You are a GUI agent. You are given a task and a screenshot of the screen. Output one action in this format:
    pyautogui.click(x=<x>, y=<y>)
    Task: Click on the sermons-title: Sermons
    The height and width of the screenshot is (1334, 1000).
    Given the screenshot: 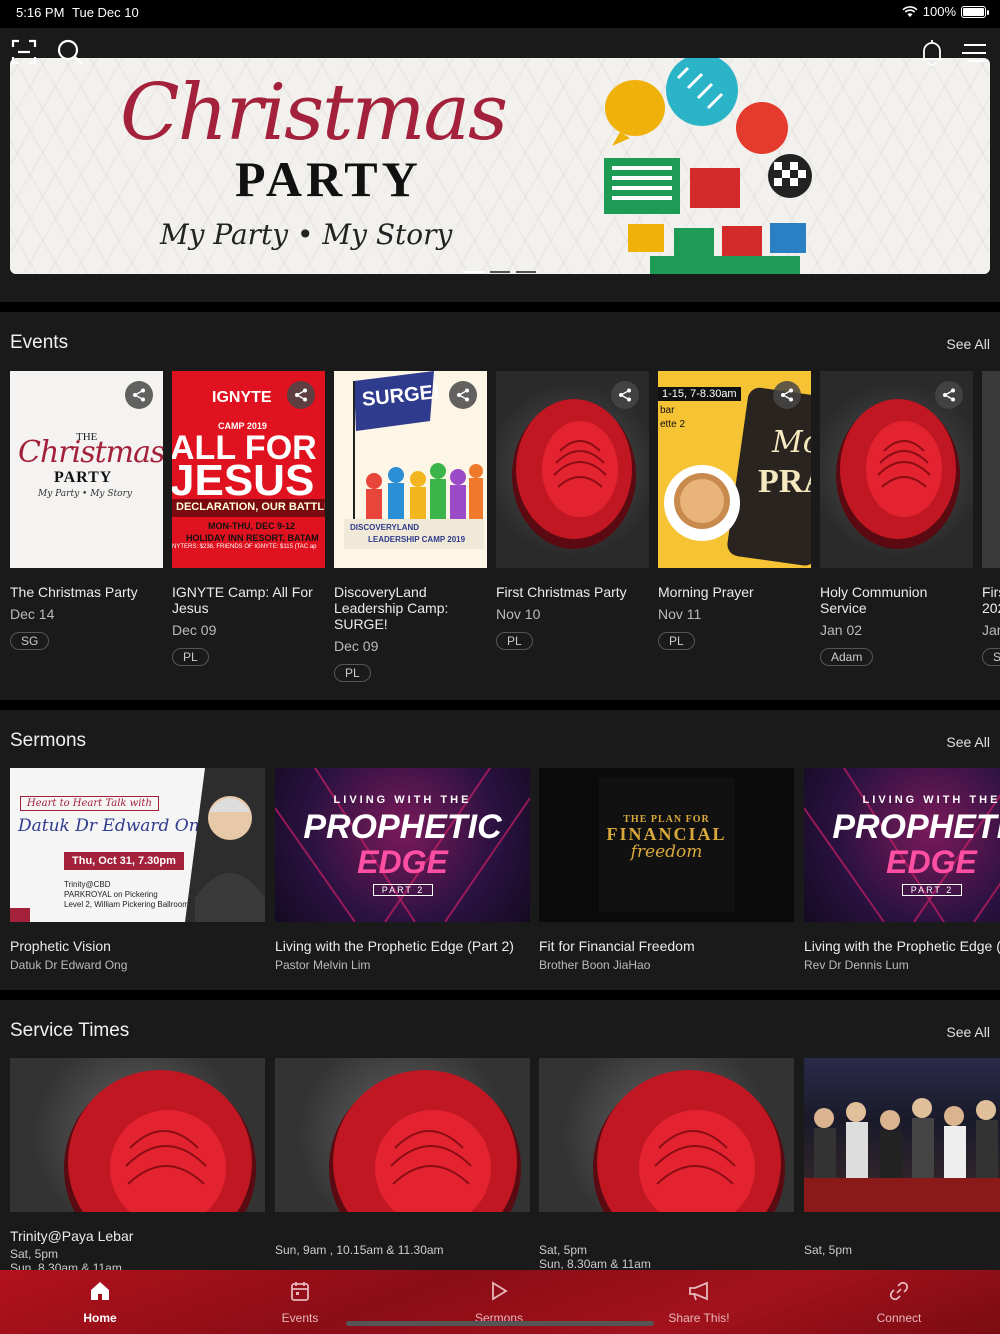 What is the action you would take?
    pyautogui.click(x=48, y=740)
    